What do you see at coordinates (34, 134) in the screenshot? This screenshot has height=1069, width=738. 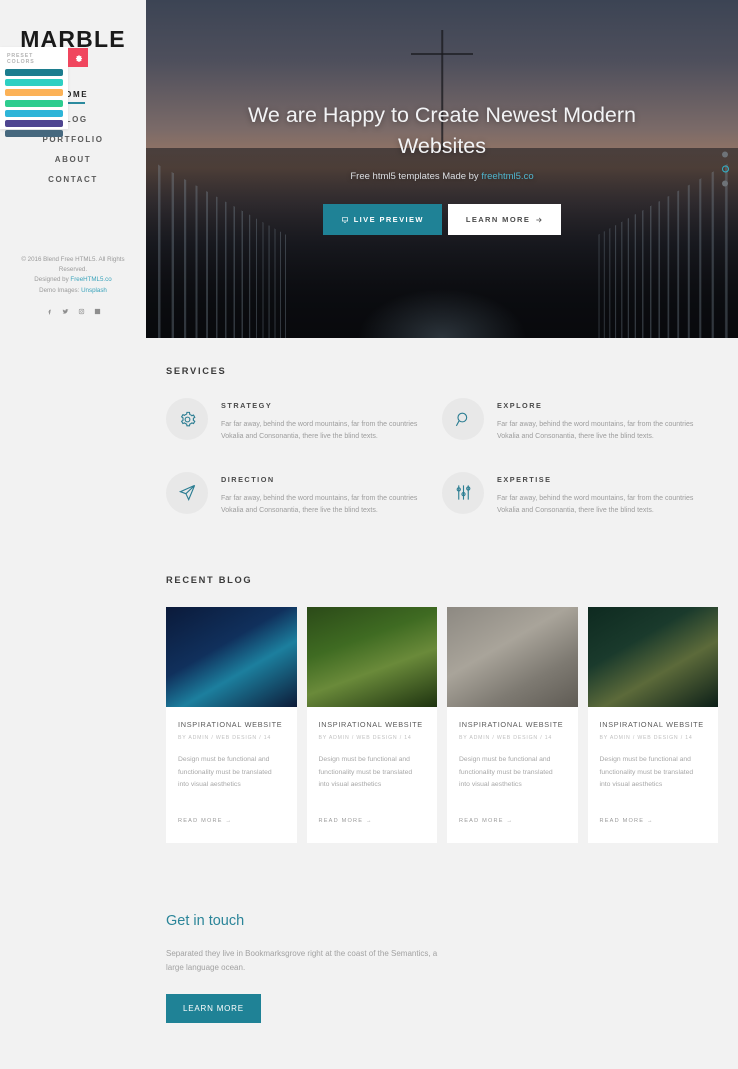 I see `color-swatch-slate` at bounding box center [34, 134].